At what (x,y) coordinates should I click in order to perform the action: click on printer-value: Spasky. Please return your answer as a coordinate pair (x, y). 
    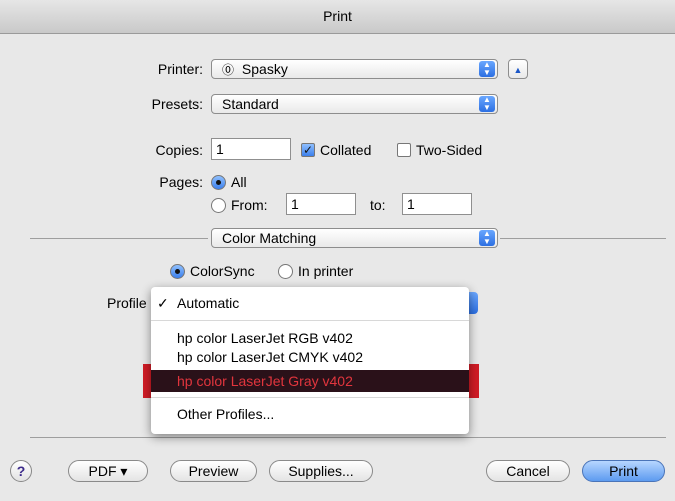
    Looking at the image, I should click on (264, 69).